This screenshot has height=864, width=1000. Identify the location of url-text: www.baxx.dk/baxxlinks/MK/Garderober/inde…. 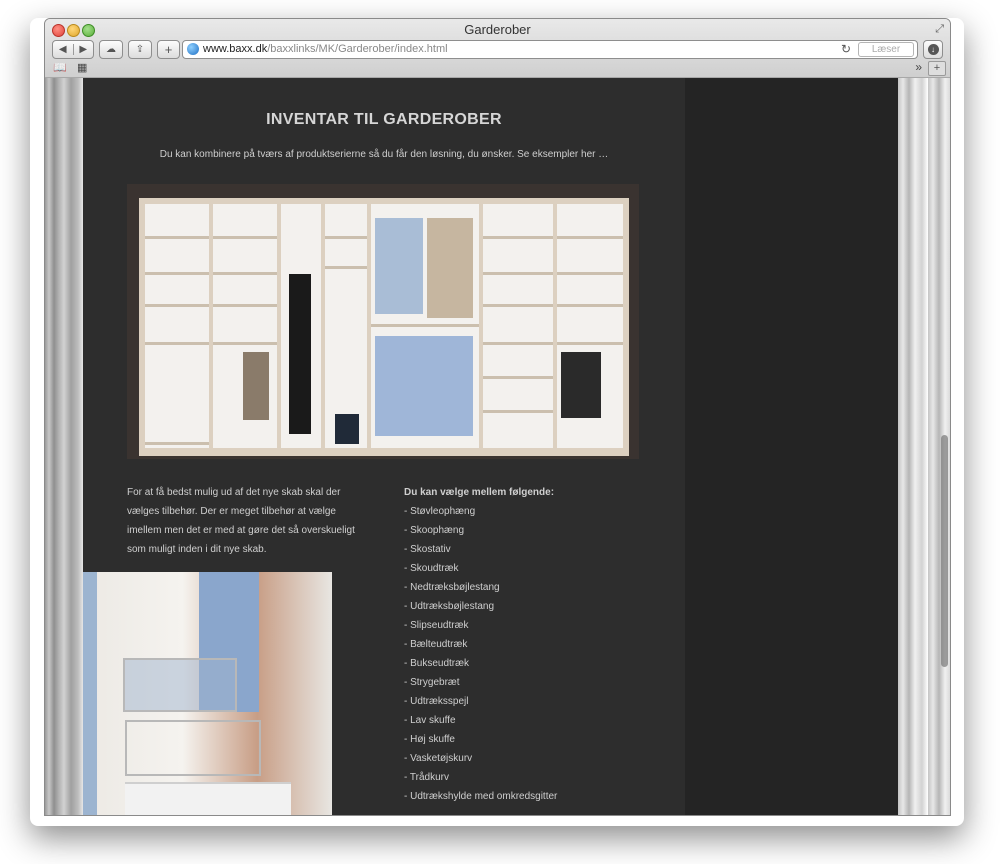
(325, 49).